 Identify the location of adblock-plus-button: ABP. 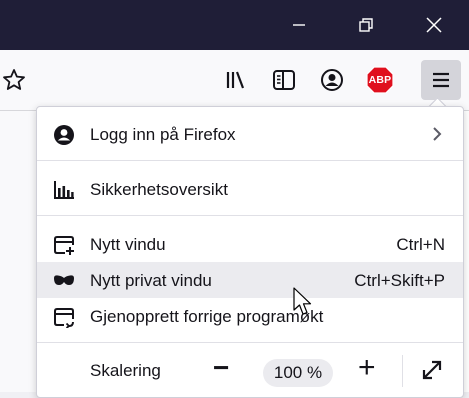
(380, 80).